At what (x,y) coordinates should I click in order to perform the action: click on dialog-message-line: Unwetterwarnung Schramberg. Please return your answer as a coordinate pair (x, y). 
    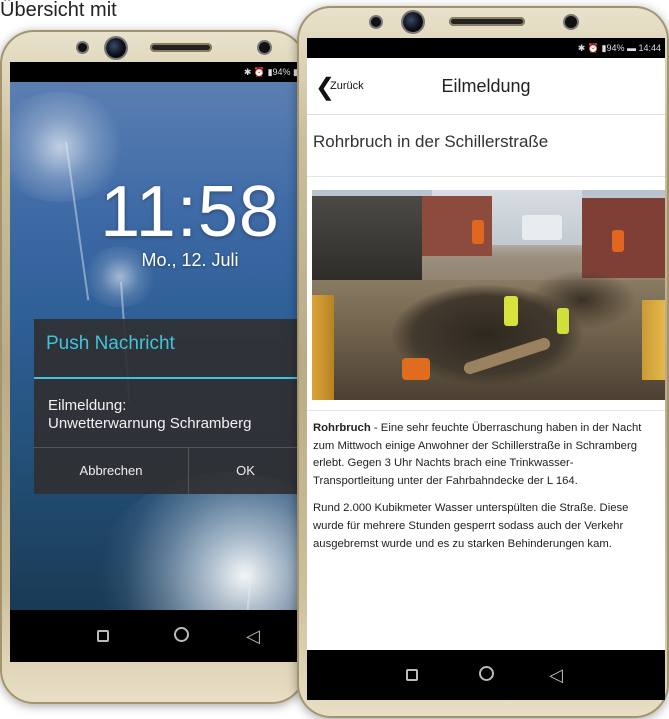
    Looking at the image, I should click on (150, 423).